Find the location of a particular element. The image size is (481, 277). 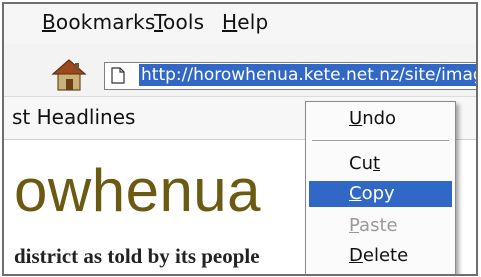

site-title: owhenua is located at coordinates (138, 190).